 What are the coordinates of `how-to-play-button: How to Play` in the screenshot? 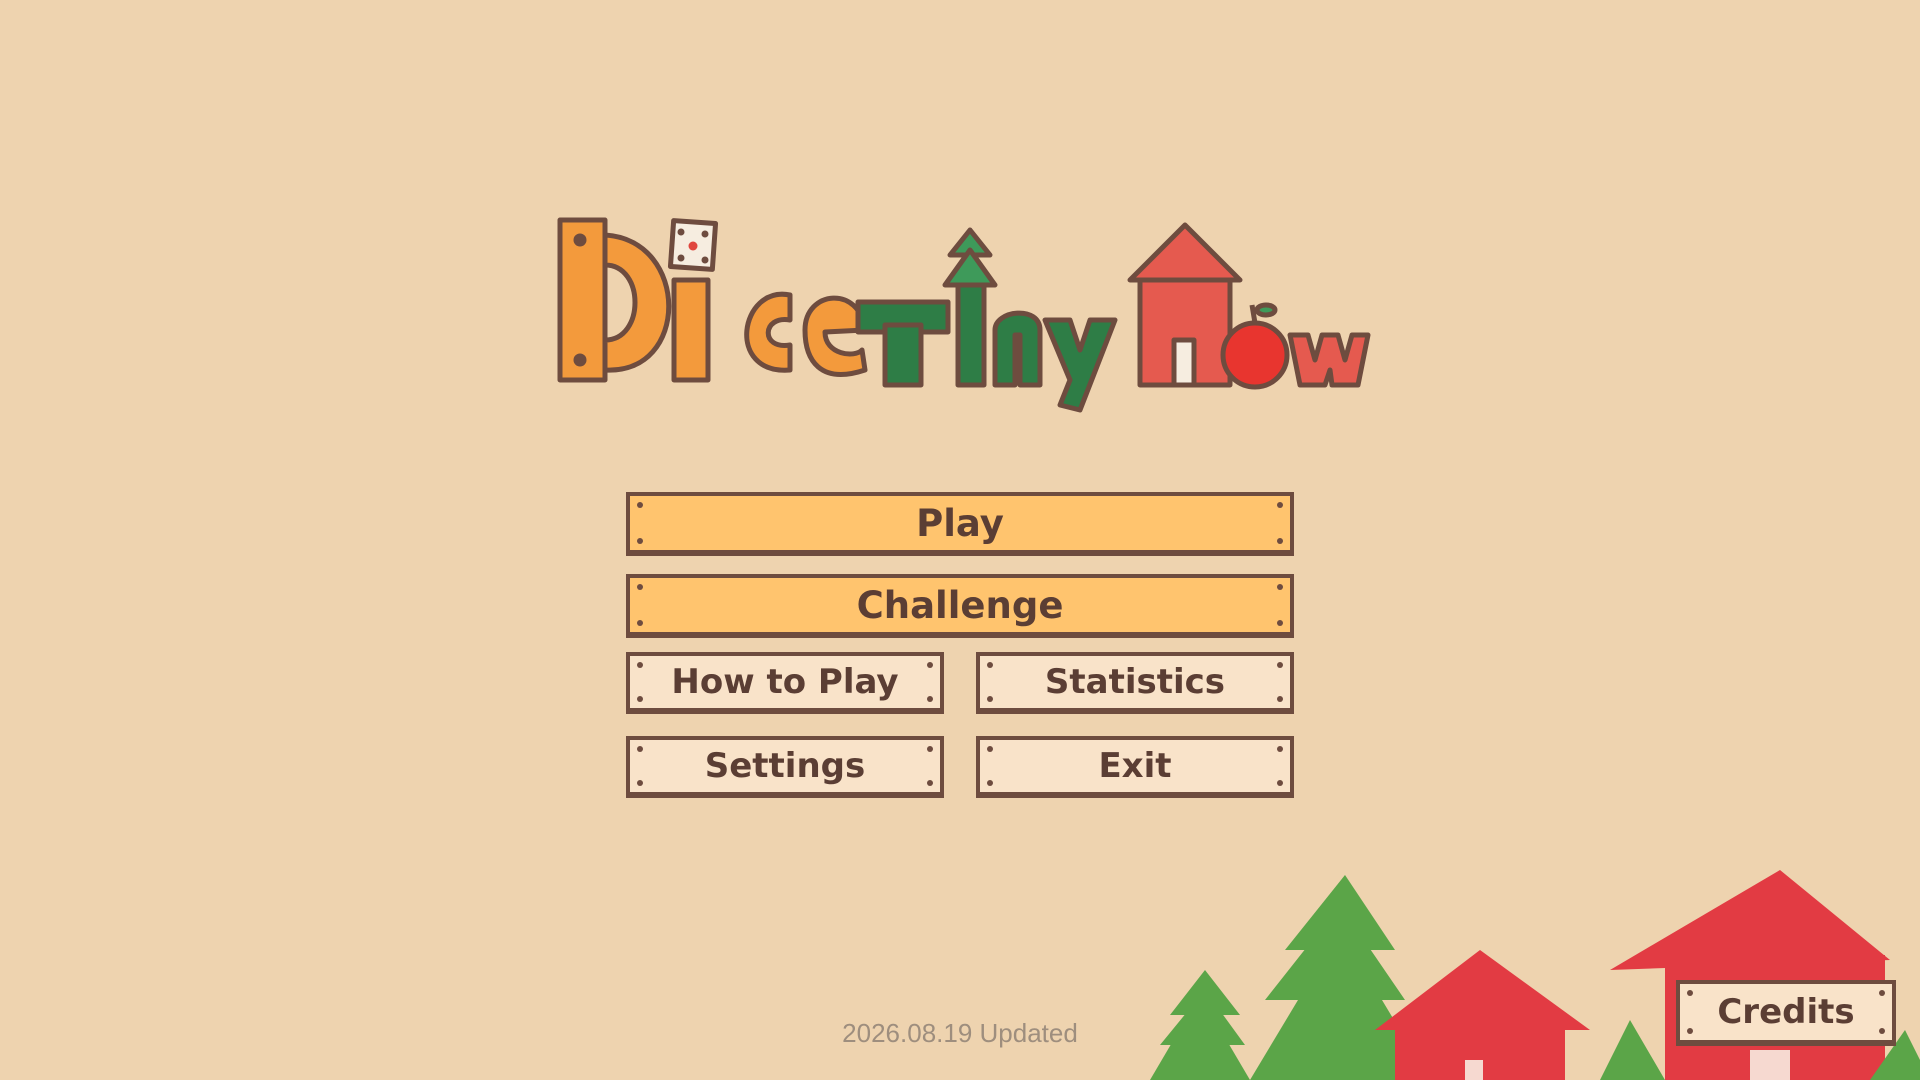 It's located at (785, 683).